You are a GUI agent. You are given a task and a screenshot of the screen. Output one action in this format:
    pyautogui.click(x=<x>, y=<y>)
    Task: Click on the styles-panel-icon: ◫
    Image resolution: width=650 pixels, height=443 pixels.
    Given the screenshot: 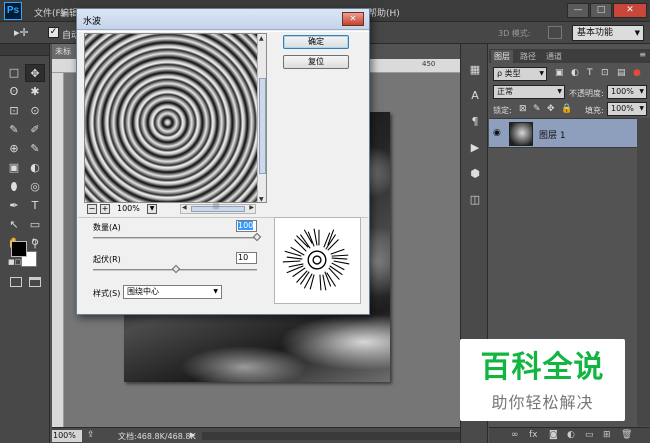 What is the action you would take?
    pyautogui.click(x=475, y=200)
    